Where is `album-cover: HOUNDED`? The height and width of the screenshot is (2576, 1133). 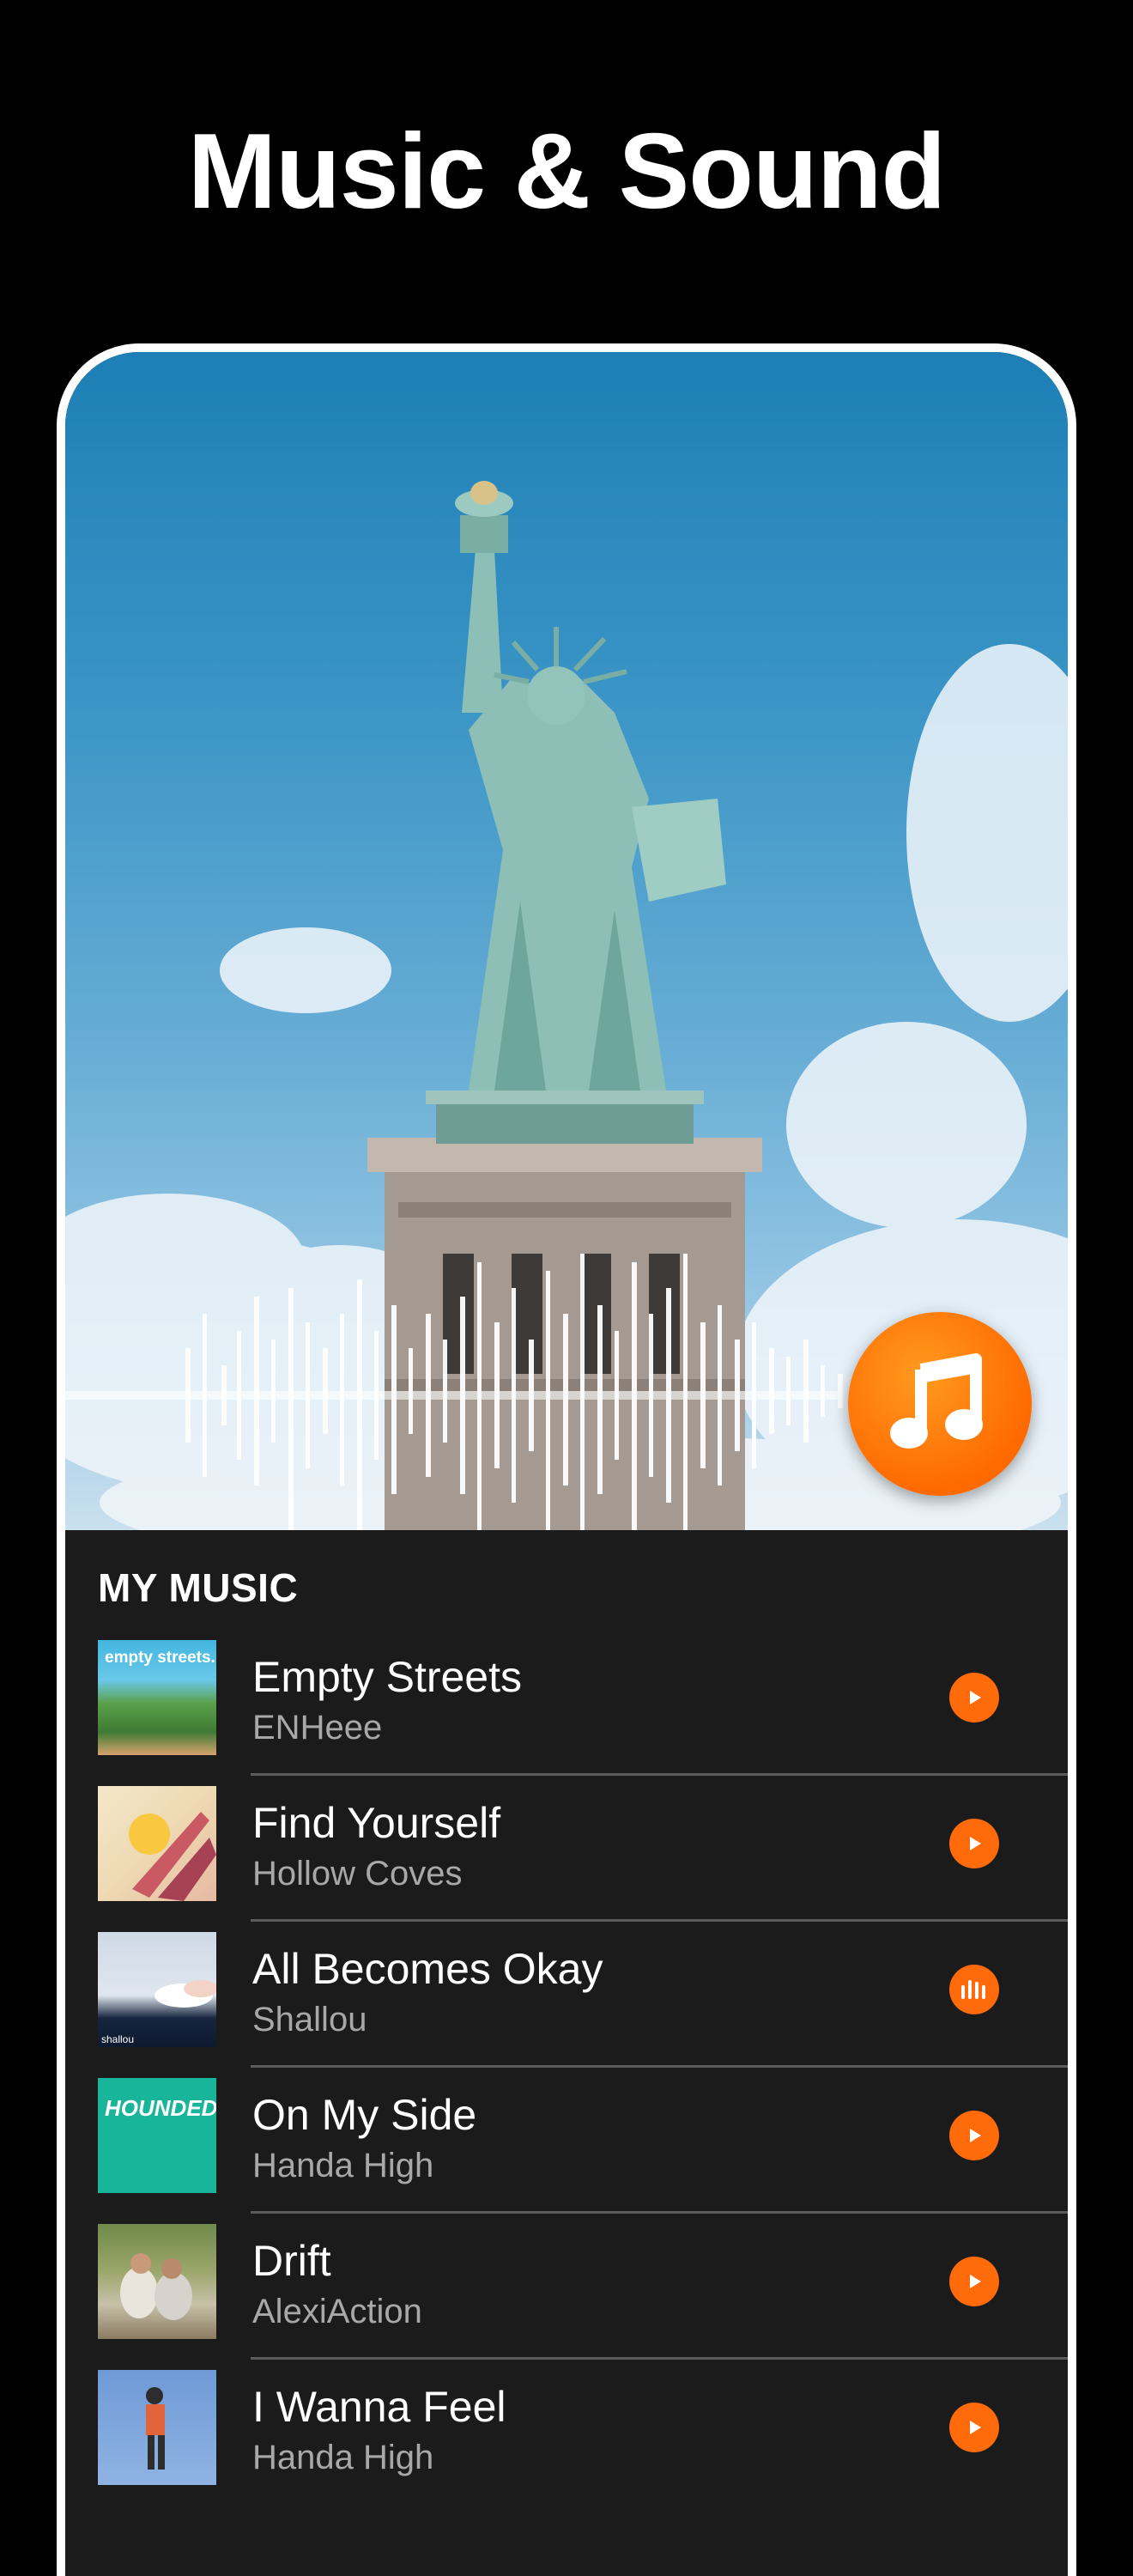
album-cover: HOUNDED is located at coordinates (157, 2135).